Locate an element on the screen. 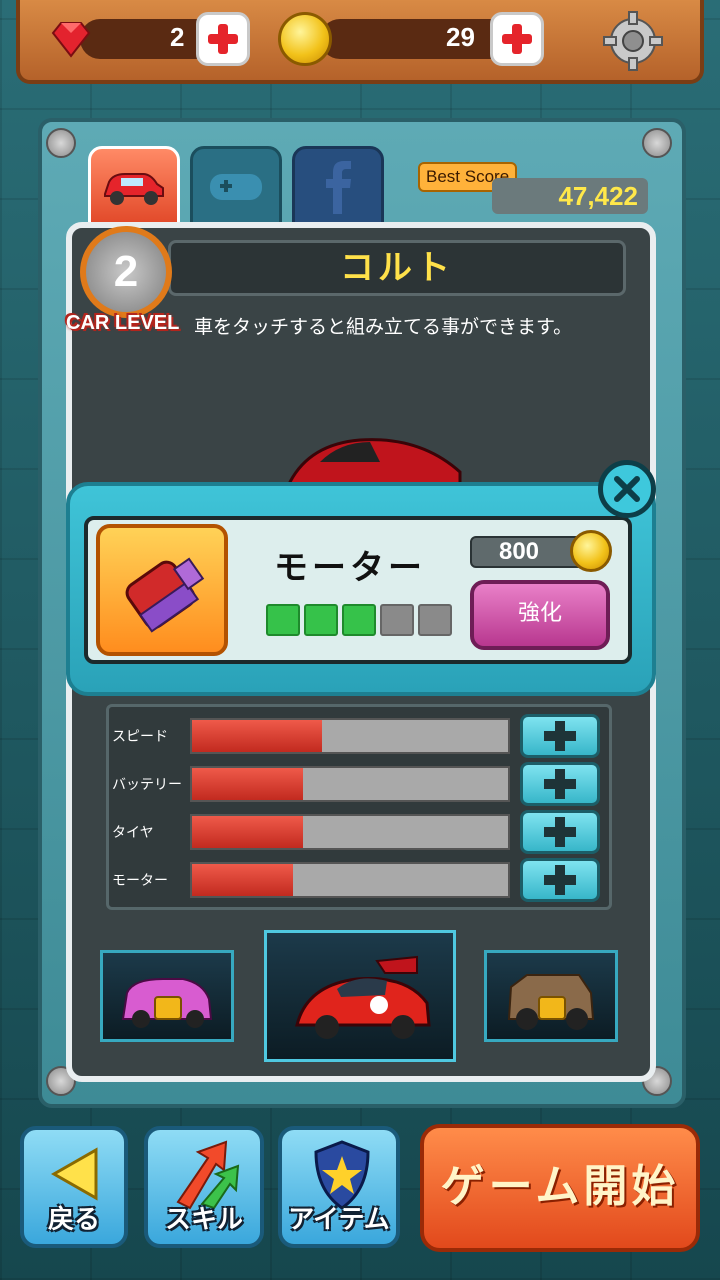 This screenshot has height=1280, width=720. skill-label: スキル is located at coordinates (203, 1220).